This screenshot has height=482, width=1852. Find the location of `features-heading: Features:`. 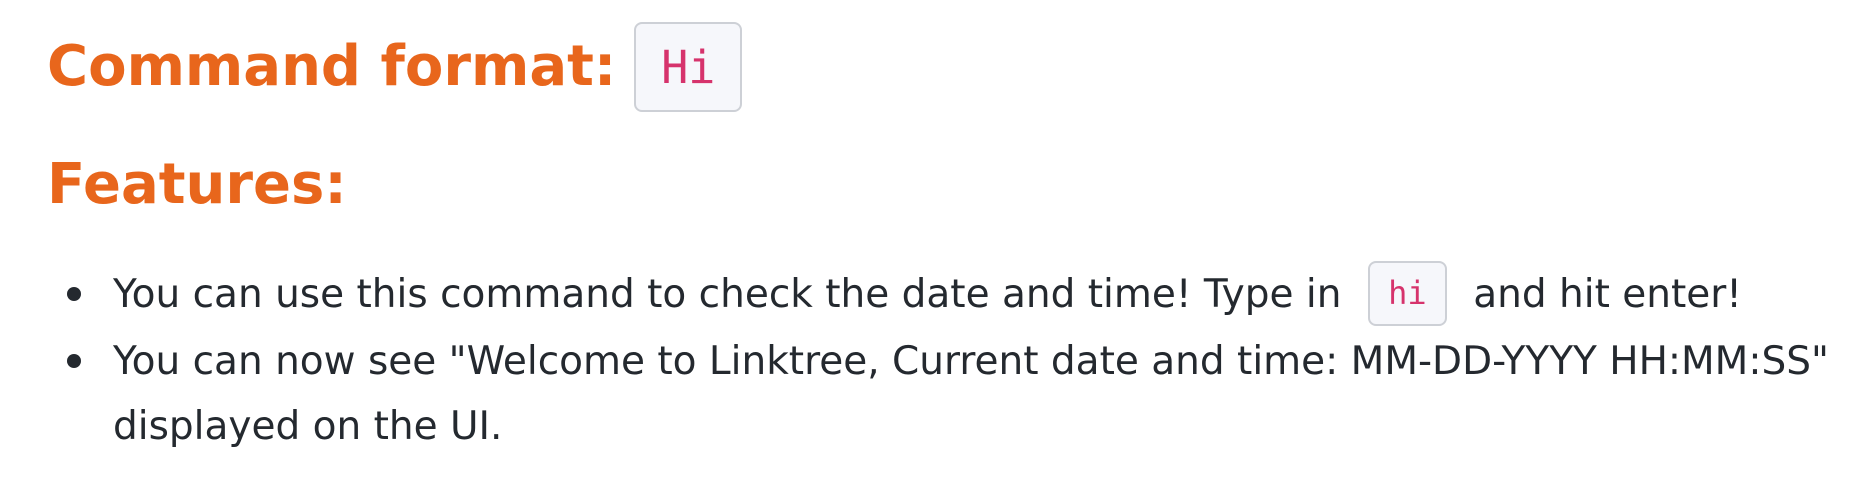

features-heading: Features: is located at coordinates (197, 184).